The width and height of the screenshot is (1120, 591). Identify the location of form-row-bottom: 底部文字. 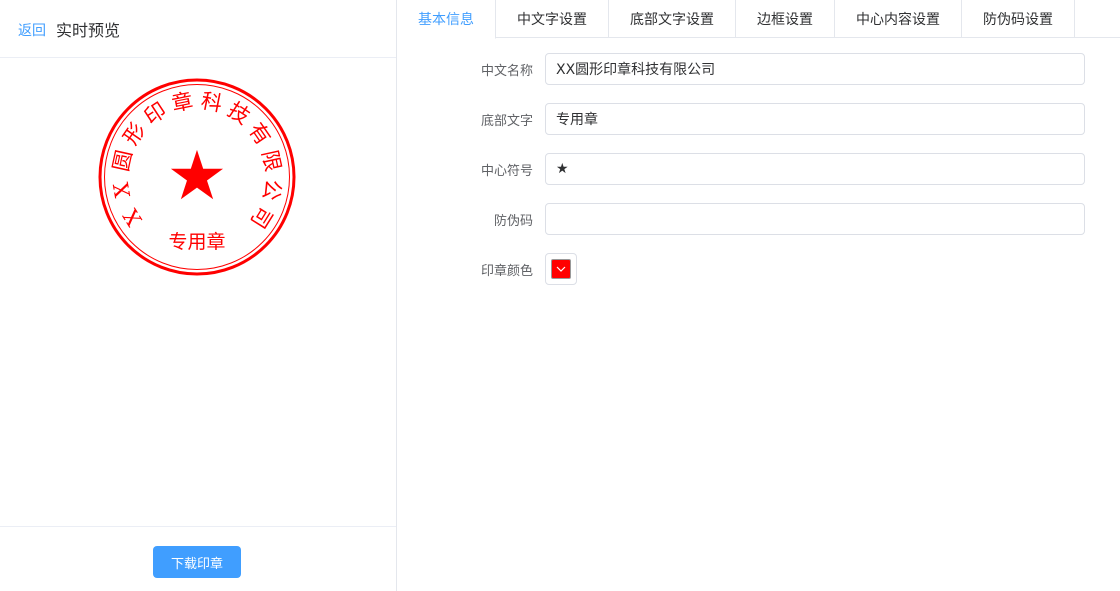
(758, 119).